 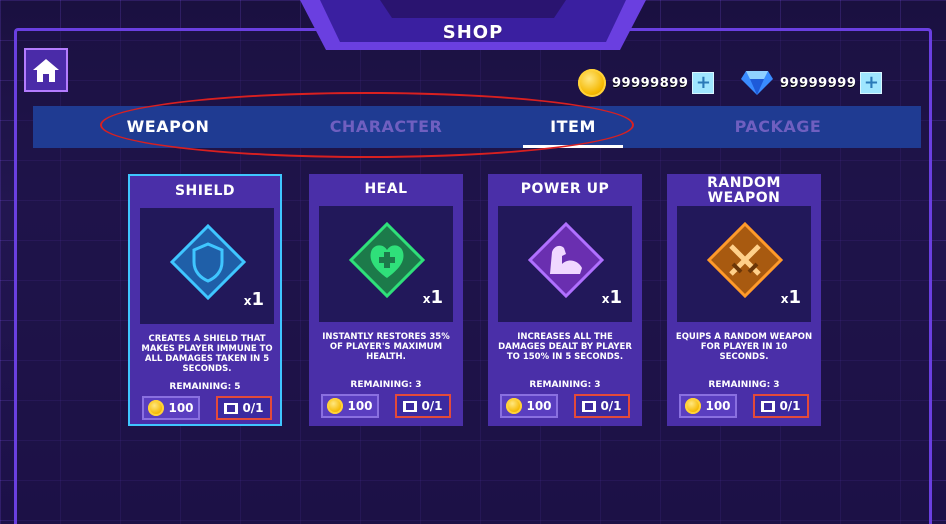 I want to click on category-tabs: WEAPON CHARACTER ITEM PACKAGE, so click(x=477, y=127).